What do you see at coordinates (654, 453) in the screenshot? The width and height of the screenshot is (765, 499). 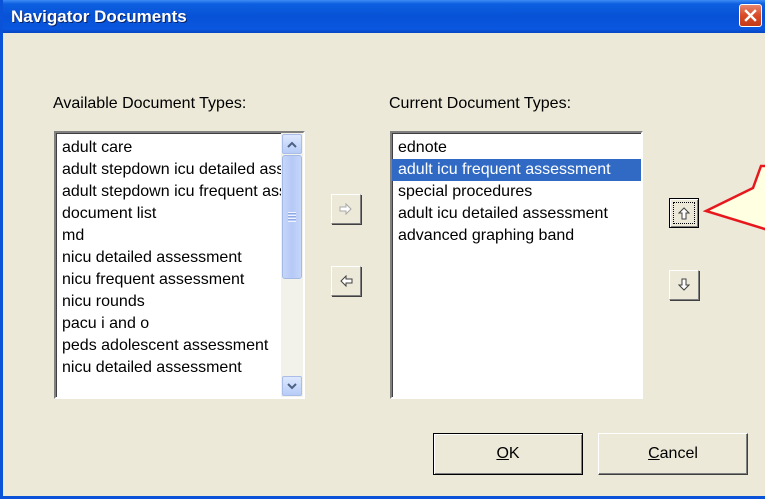 I see `cancel-mnemonic: C` at bounding box center [654, 453].